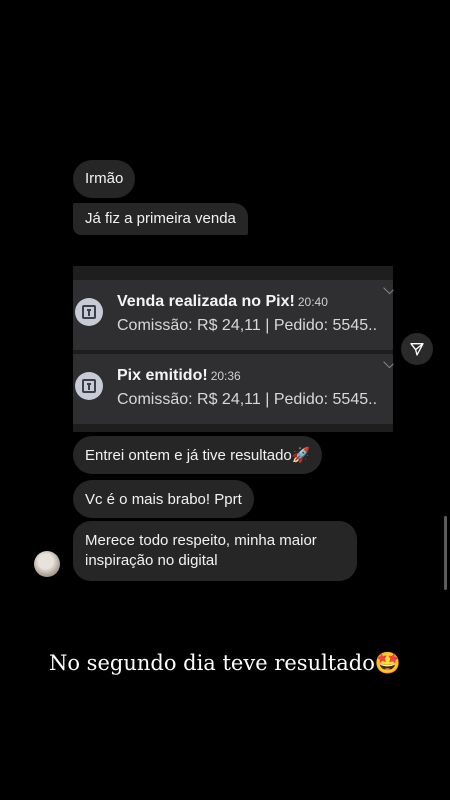  What do you see at coordinates (445, 553) in the screenshot?
I see `scrollbar` at bounding box center [445, 553].